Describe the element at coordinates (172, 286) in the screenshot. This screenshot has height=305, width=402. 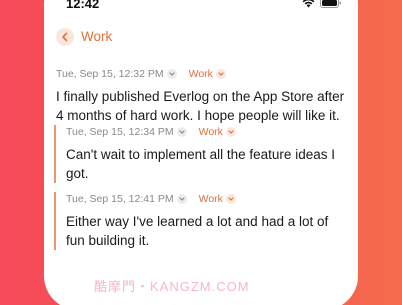
I see `watermark: 酷摩門・KANGZM.COM` at that location.